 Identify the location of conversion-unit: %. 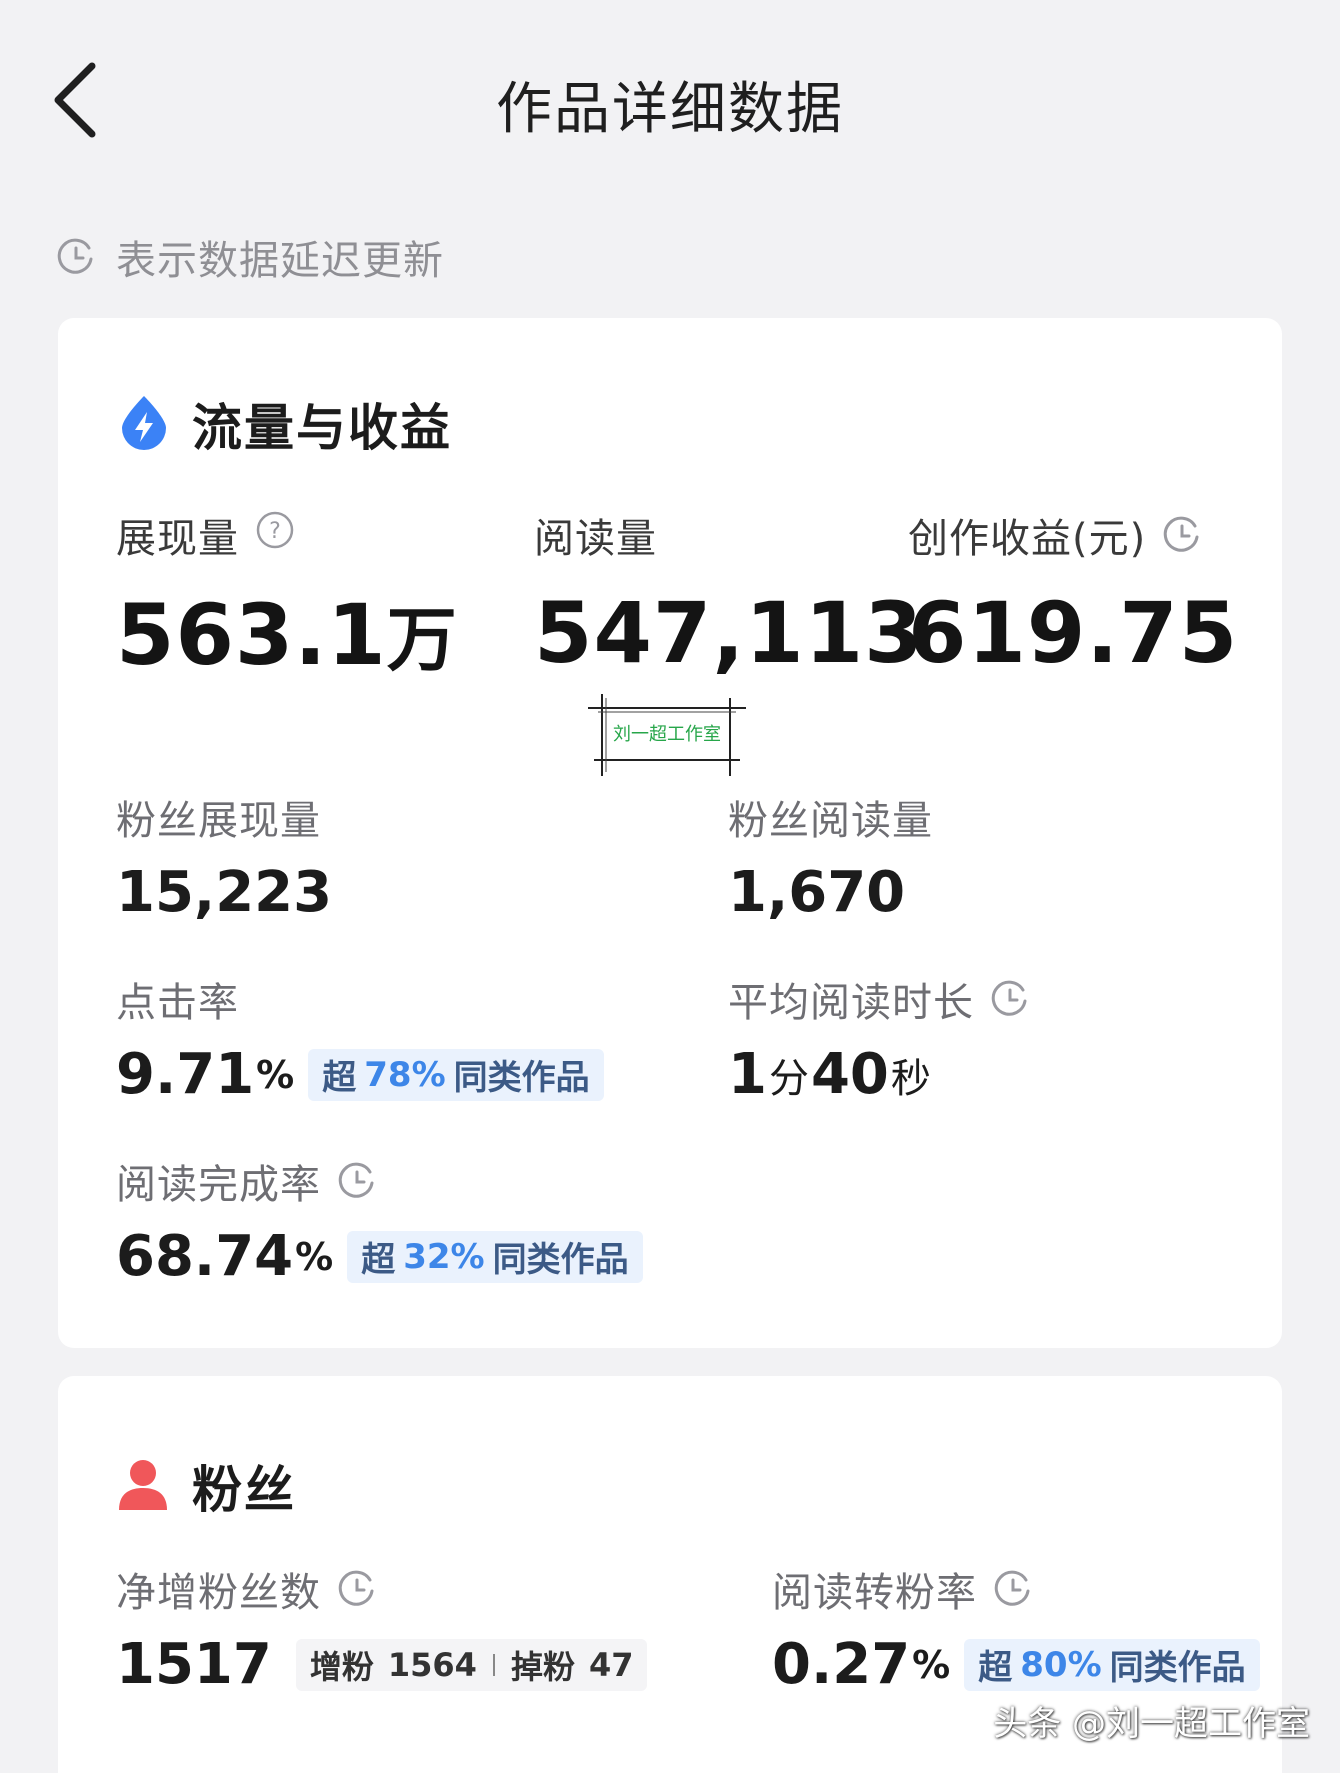
(931, 1664).